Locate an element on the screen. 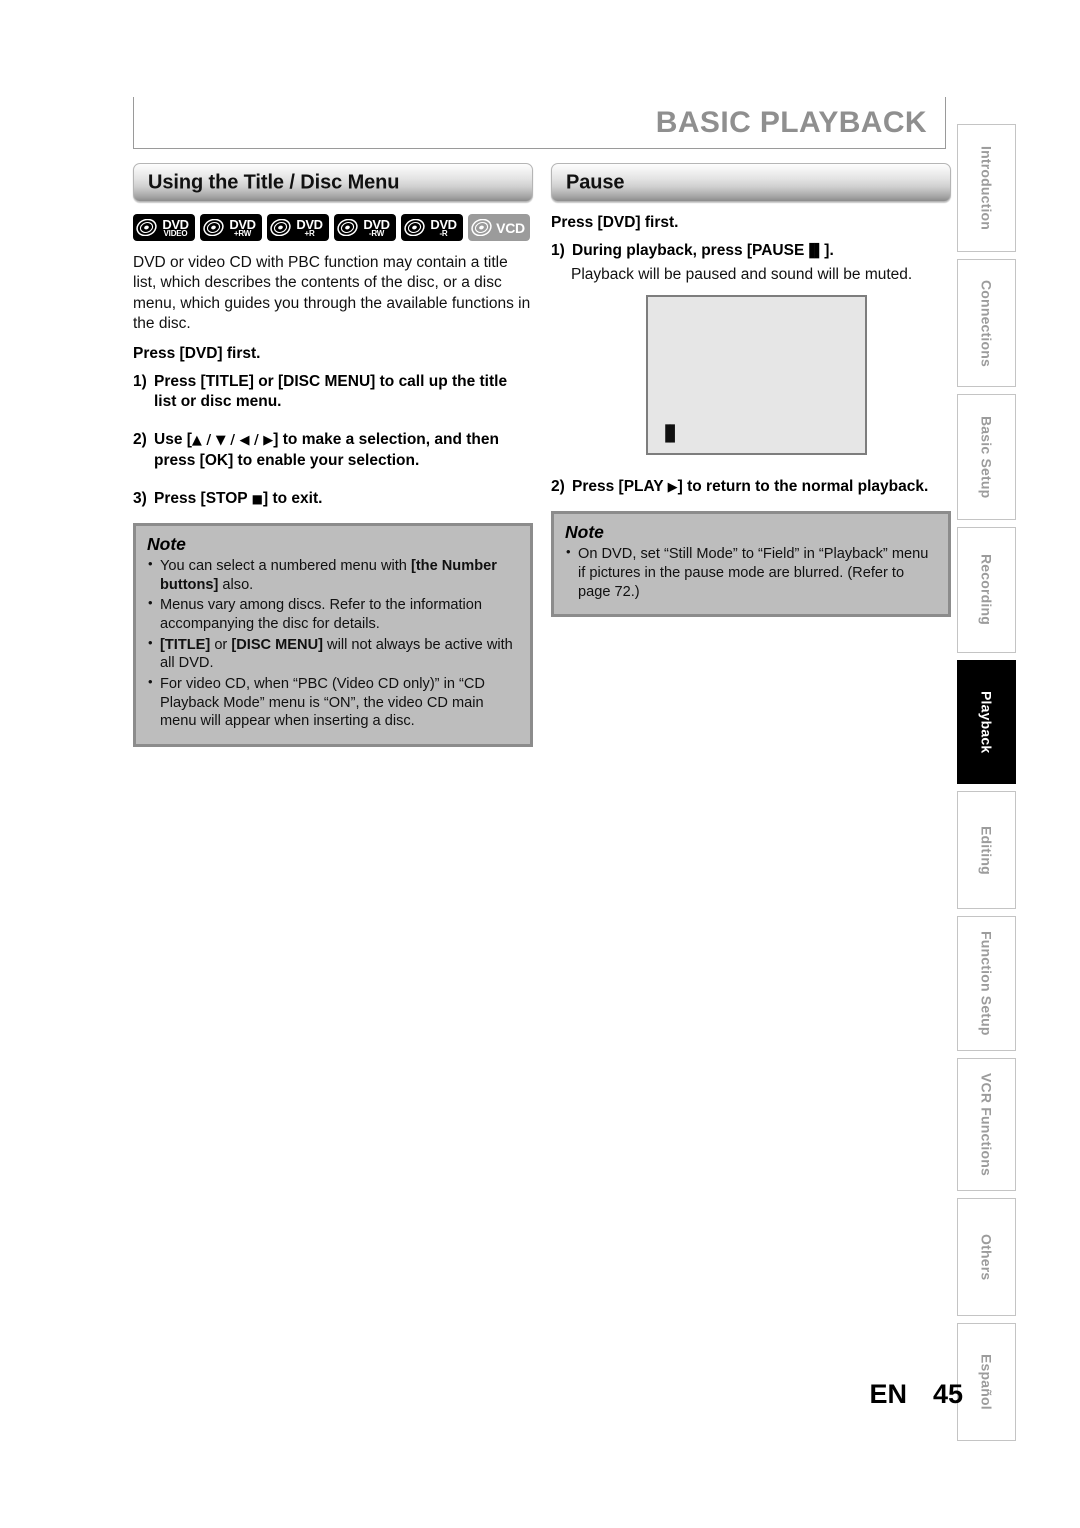  sidebar-tab-vcr-functions: VCR Functions is located at coordinates (986, 1124).